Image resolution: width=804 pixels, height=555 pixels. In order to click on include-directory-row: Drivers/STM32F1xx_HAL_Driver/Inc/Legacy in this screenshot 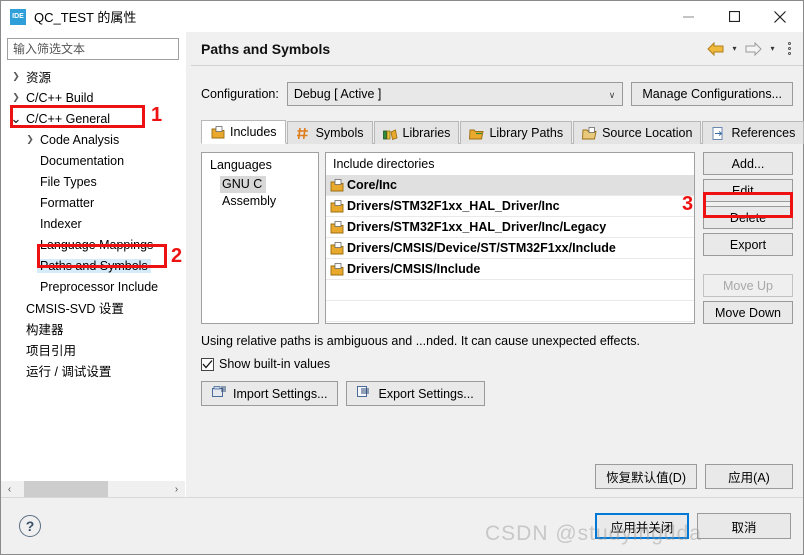, I will do `click(510, 227)`.